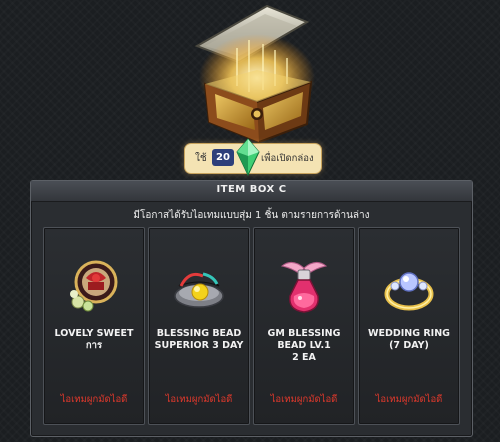 This screenshot has width=500, height=442. What do you see at coordinates (94, 326) in the screenshot?
I see `item-card-lovely-sweet: LOVELY SWEET การ ไอเทมผูกมัดไอดี` at bounding box center [94, 326].